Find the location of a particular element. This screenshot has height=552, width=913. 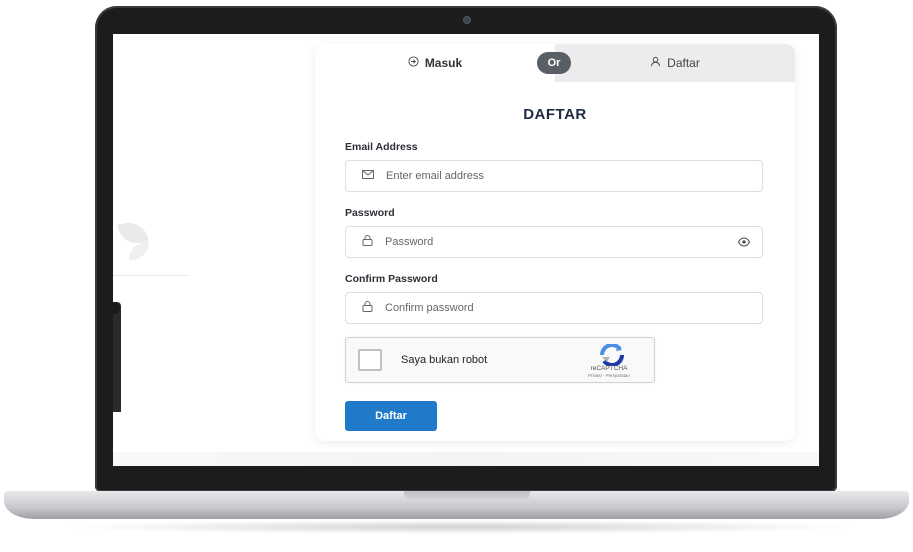

password-field-wrapper is located at coordinates (554, 242).